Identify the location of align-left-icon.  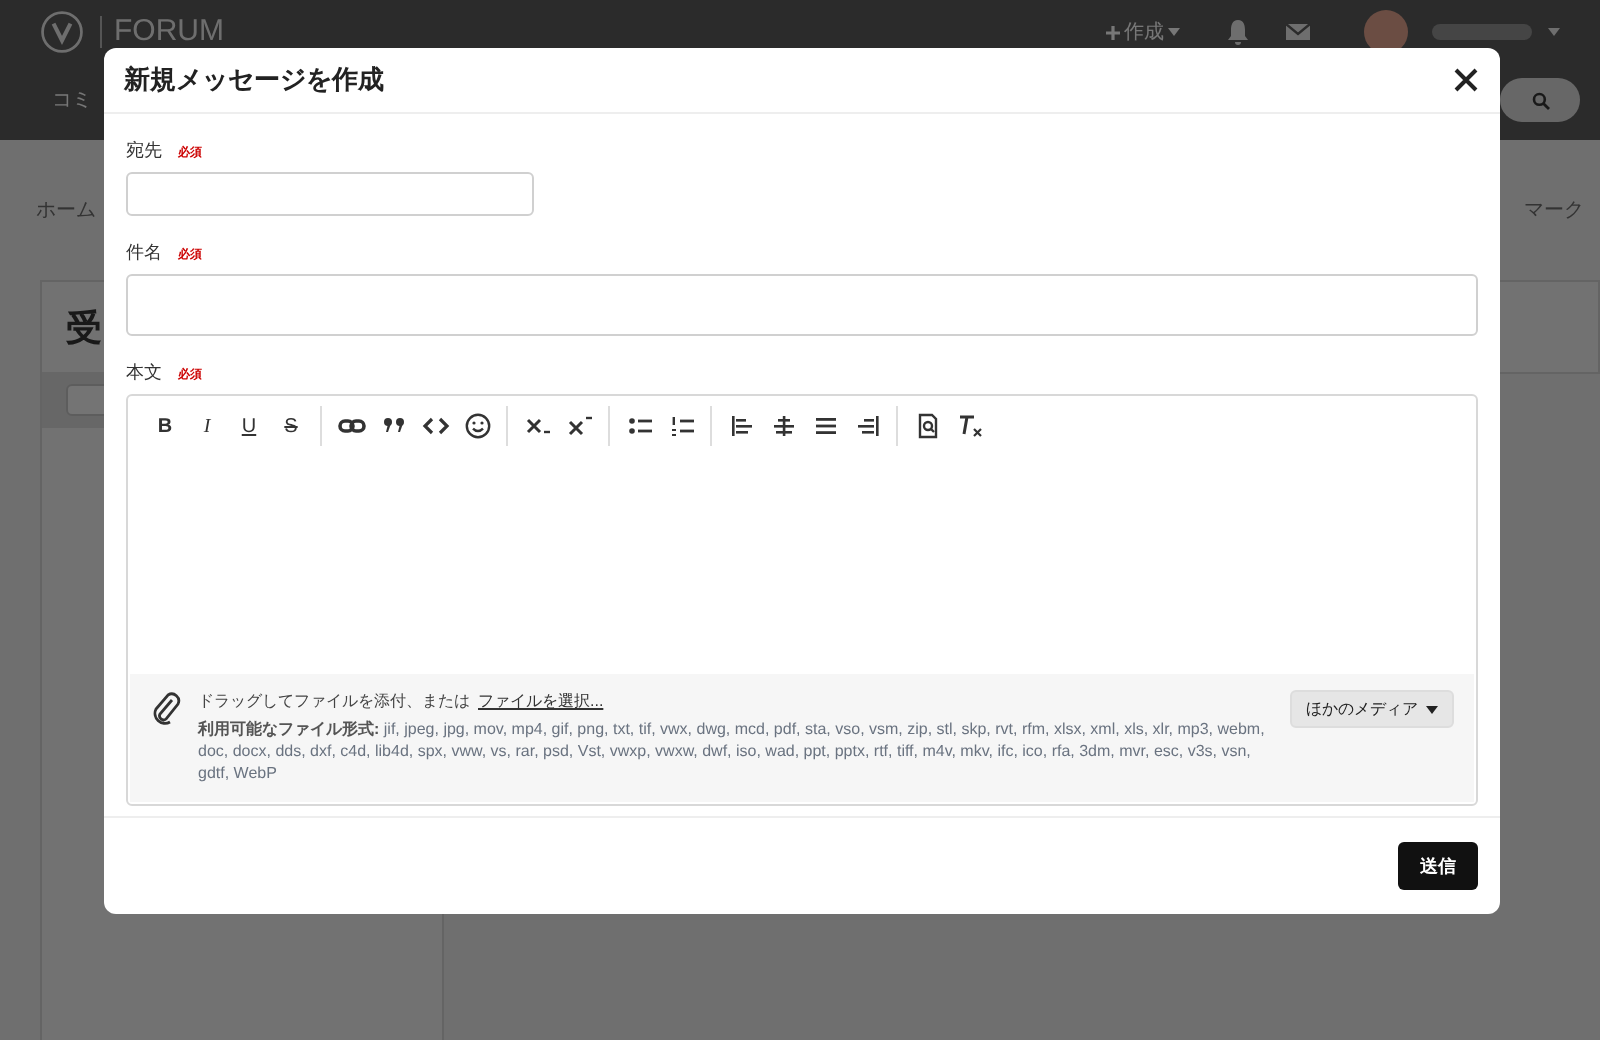
(741, 426).